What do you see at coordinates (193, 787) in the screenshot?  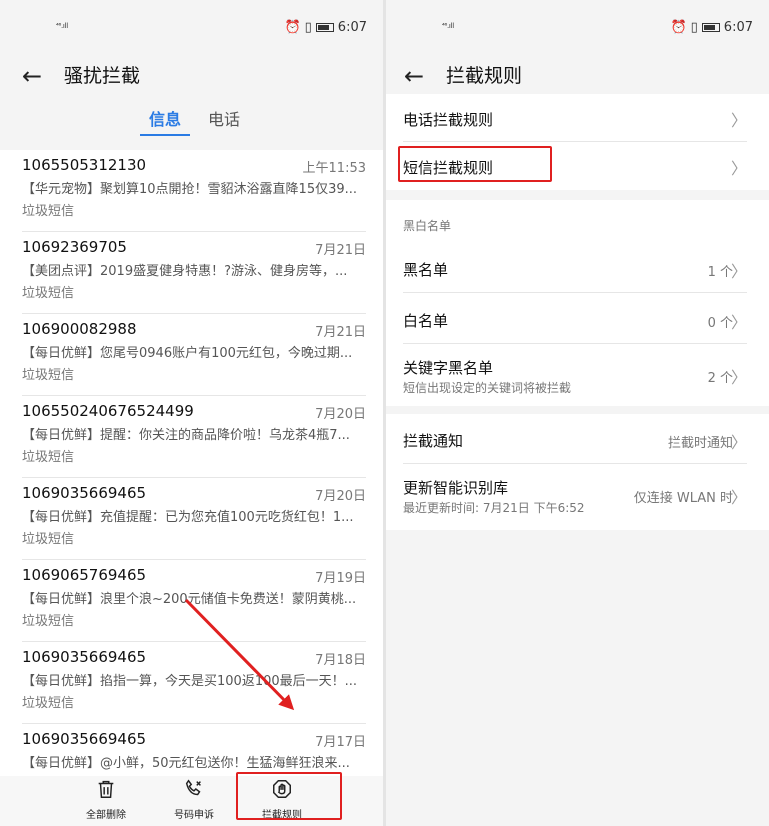 I see `phone-appeal-icon` at bounding box center [193, 787].